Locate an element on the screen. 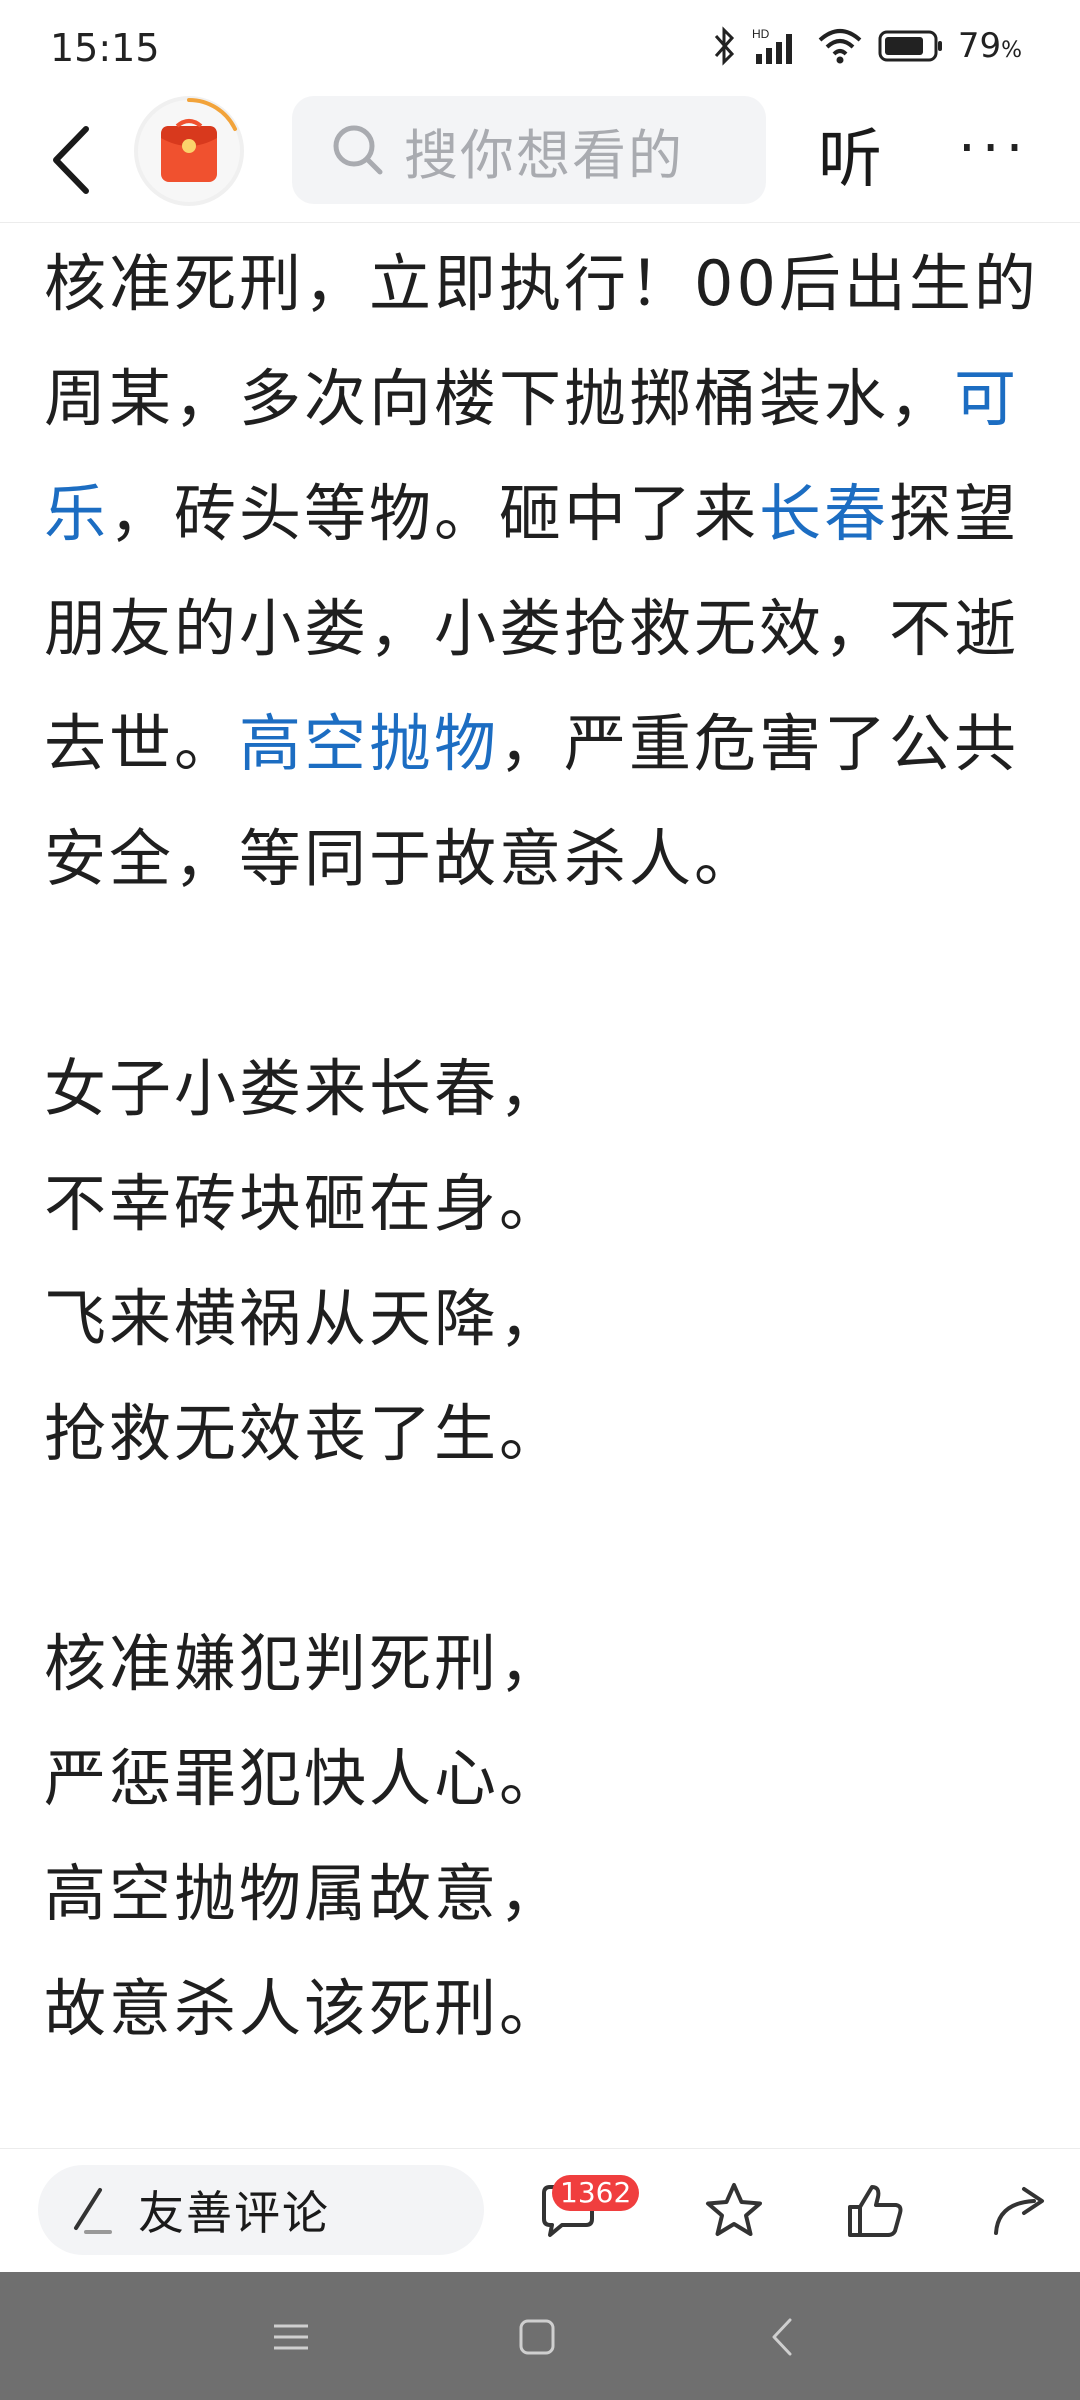 The image size is (1080, 2400). bluetooth-icon is located at coordinates (724, 46).